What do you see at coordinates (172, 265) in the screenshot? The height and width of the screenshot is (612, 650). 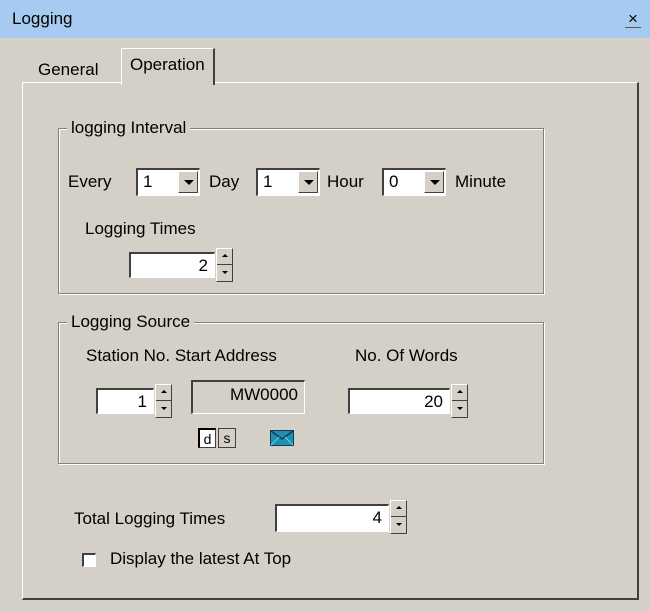 I see `logging-times-input: 2` at bounding box center [172, 265].